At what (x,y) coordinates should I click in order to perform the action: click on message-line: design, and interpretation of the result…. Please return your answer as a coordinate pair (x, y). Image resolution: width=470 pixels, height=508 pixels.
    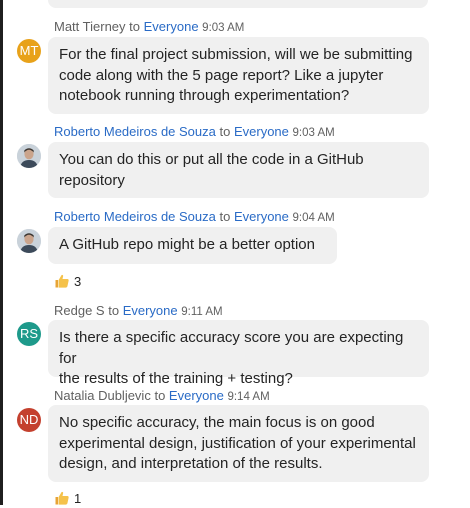
    Looking at the image, I should click on (191, 463).